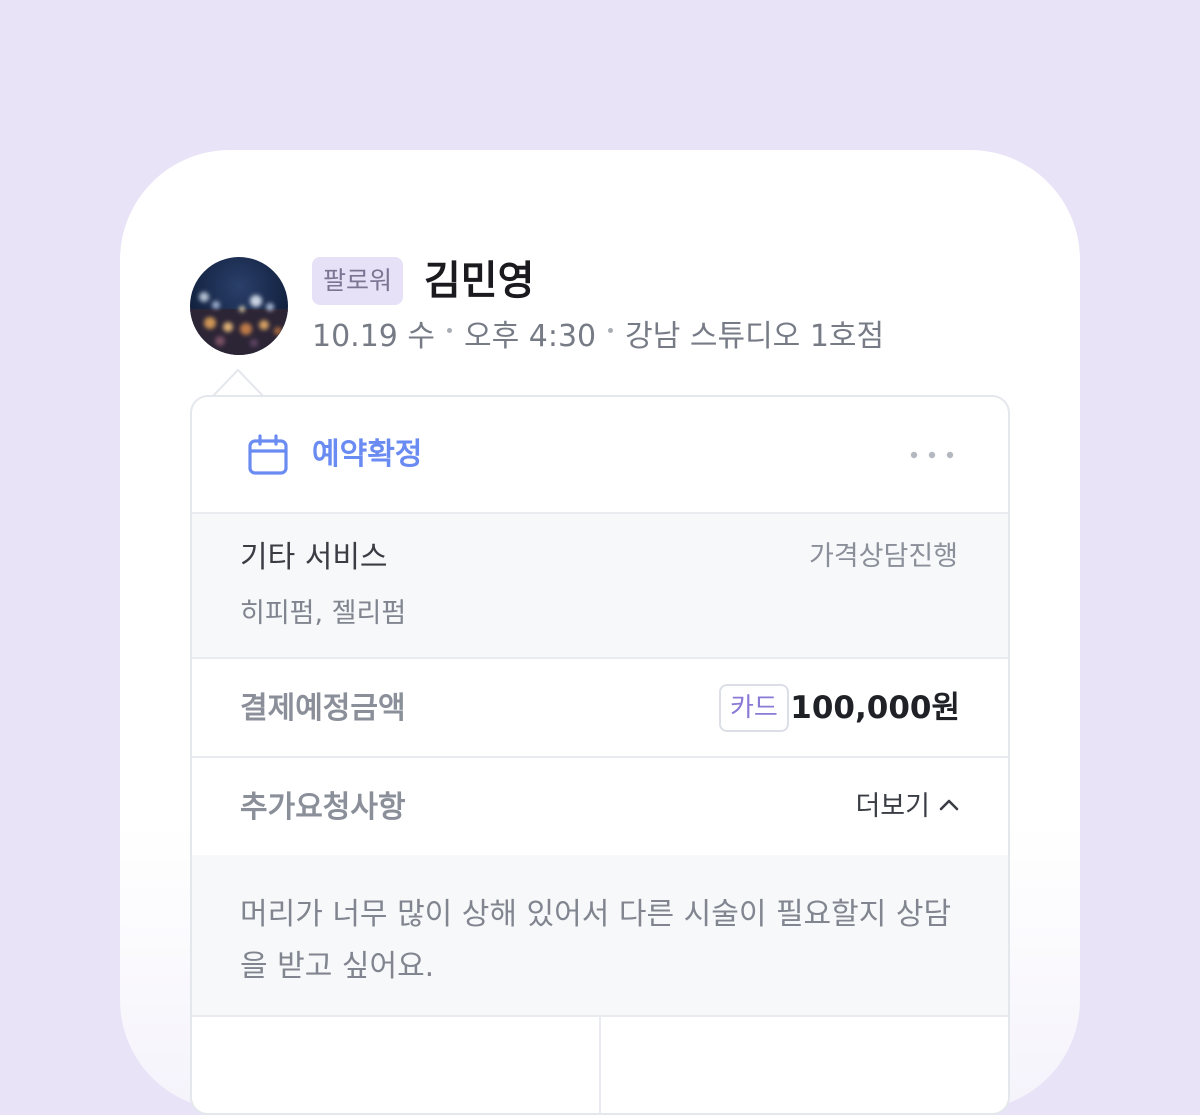 Image resolution: width=1200 pixels, height=1115 pixels. I want to click on request-label: 추가요청사항, so click(323, 807).